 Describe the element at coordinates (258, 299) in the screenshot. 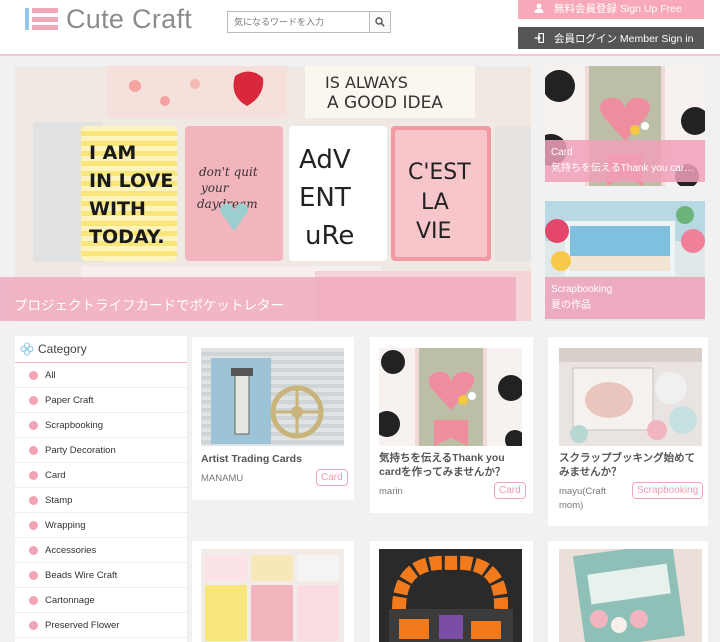

I see `hero-caption: プロジェクトライフカードでポケットレター` at that location.